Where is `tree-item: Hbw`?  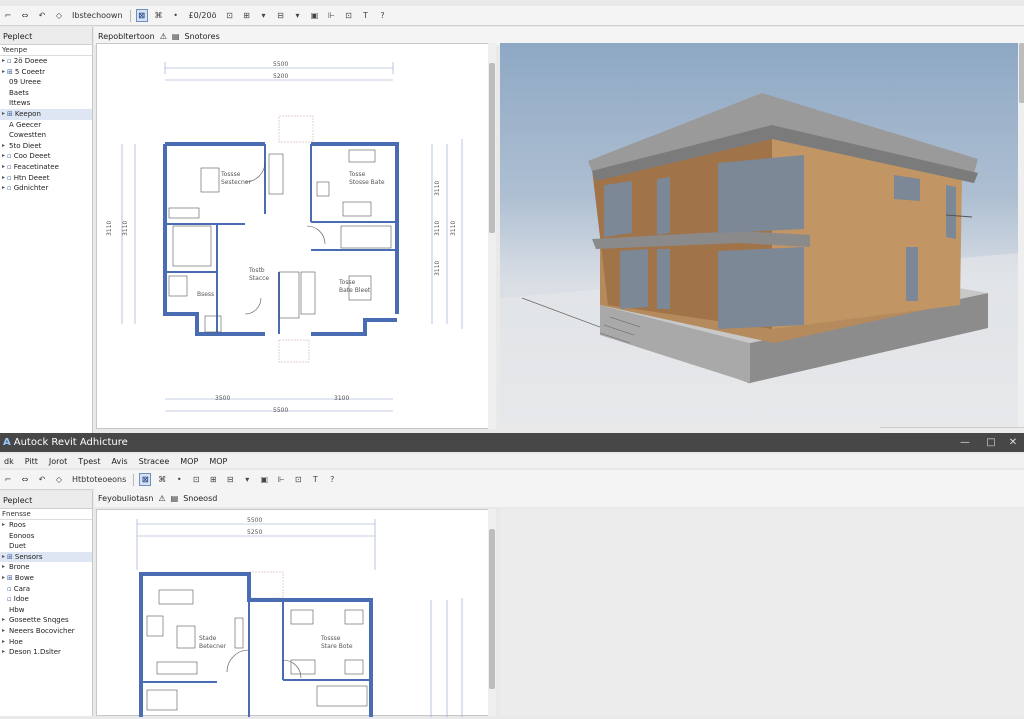
tree-item: Hbw is located at coordinates (46, 610).